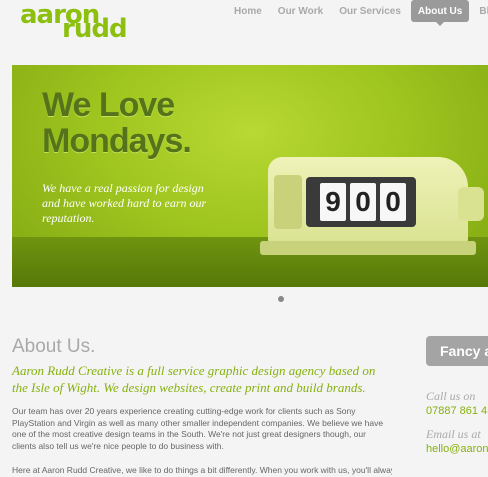 Image resolution: width=488 pixels, height=477 pixels. What do you see at coordinates (370, 11) in the screenshot?
I see `nav-our-services: Our Services` at bounding box center [370, 11].